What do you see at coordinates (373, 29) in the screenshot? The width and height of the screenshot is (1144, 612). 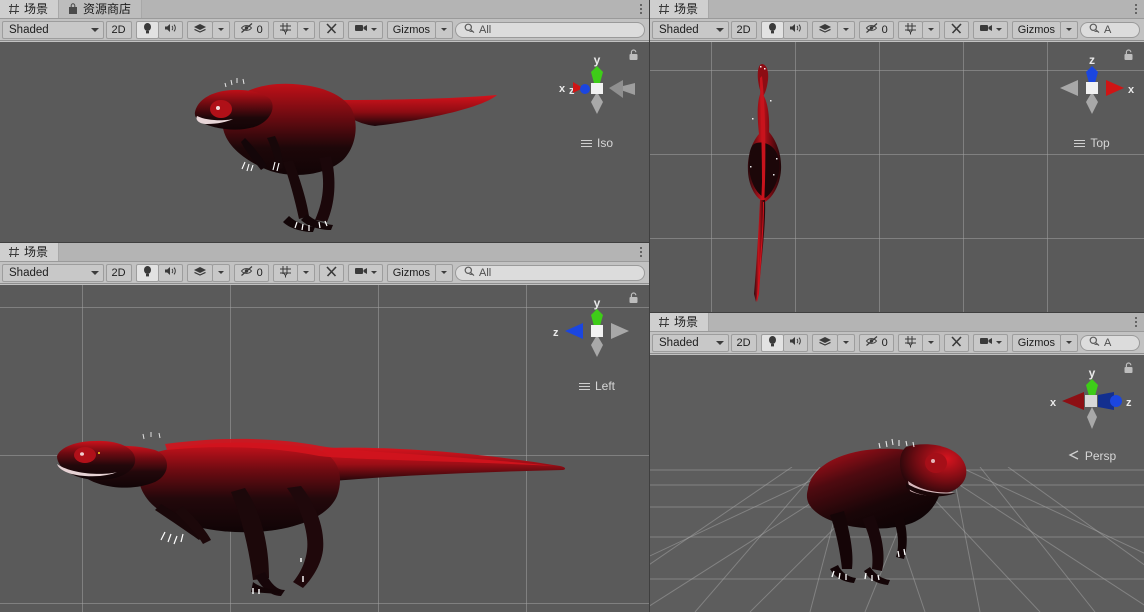 I see `chevron-down-icon` at bounding box center [373, 29].